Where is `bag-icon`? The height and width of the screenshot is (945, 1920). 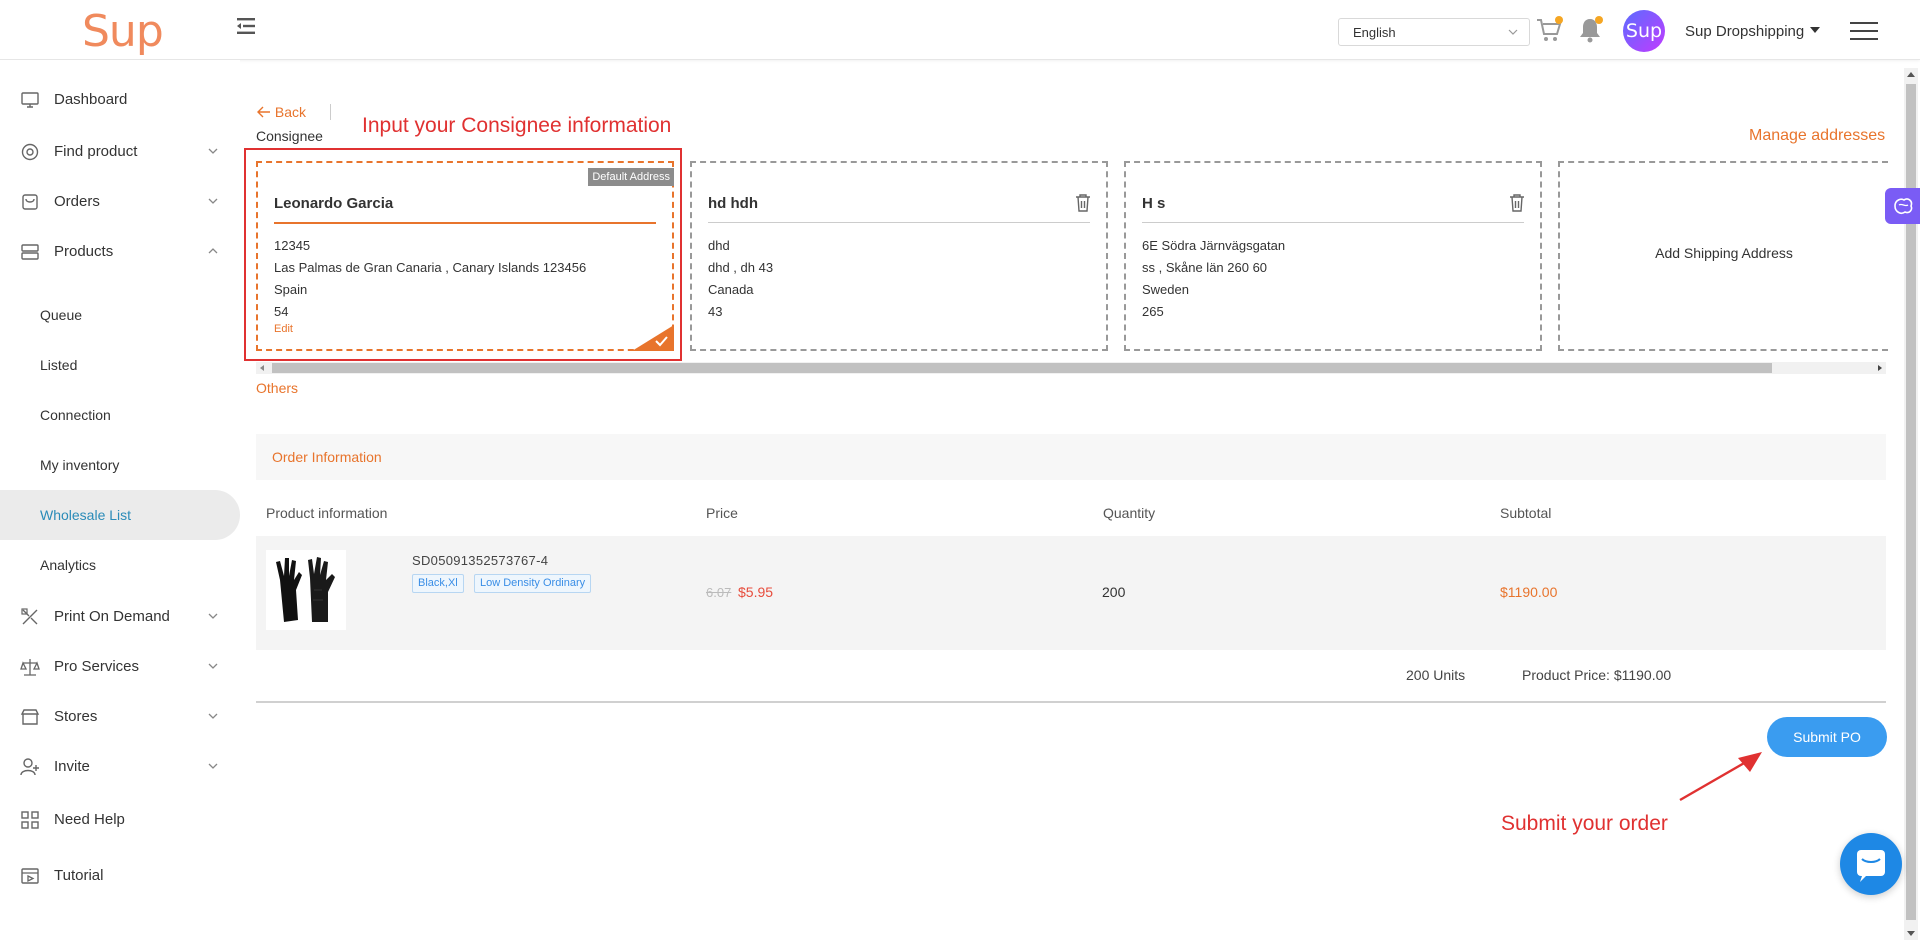
bag-icon is located at coordinates (30, 202).